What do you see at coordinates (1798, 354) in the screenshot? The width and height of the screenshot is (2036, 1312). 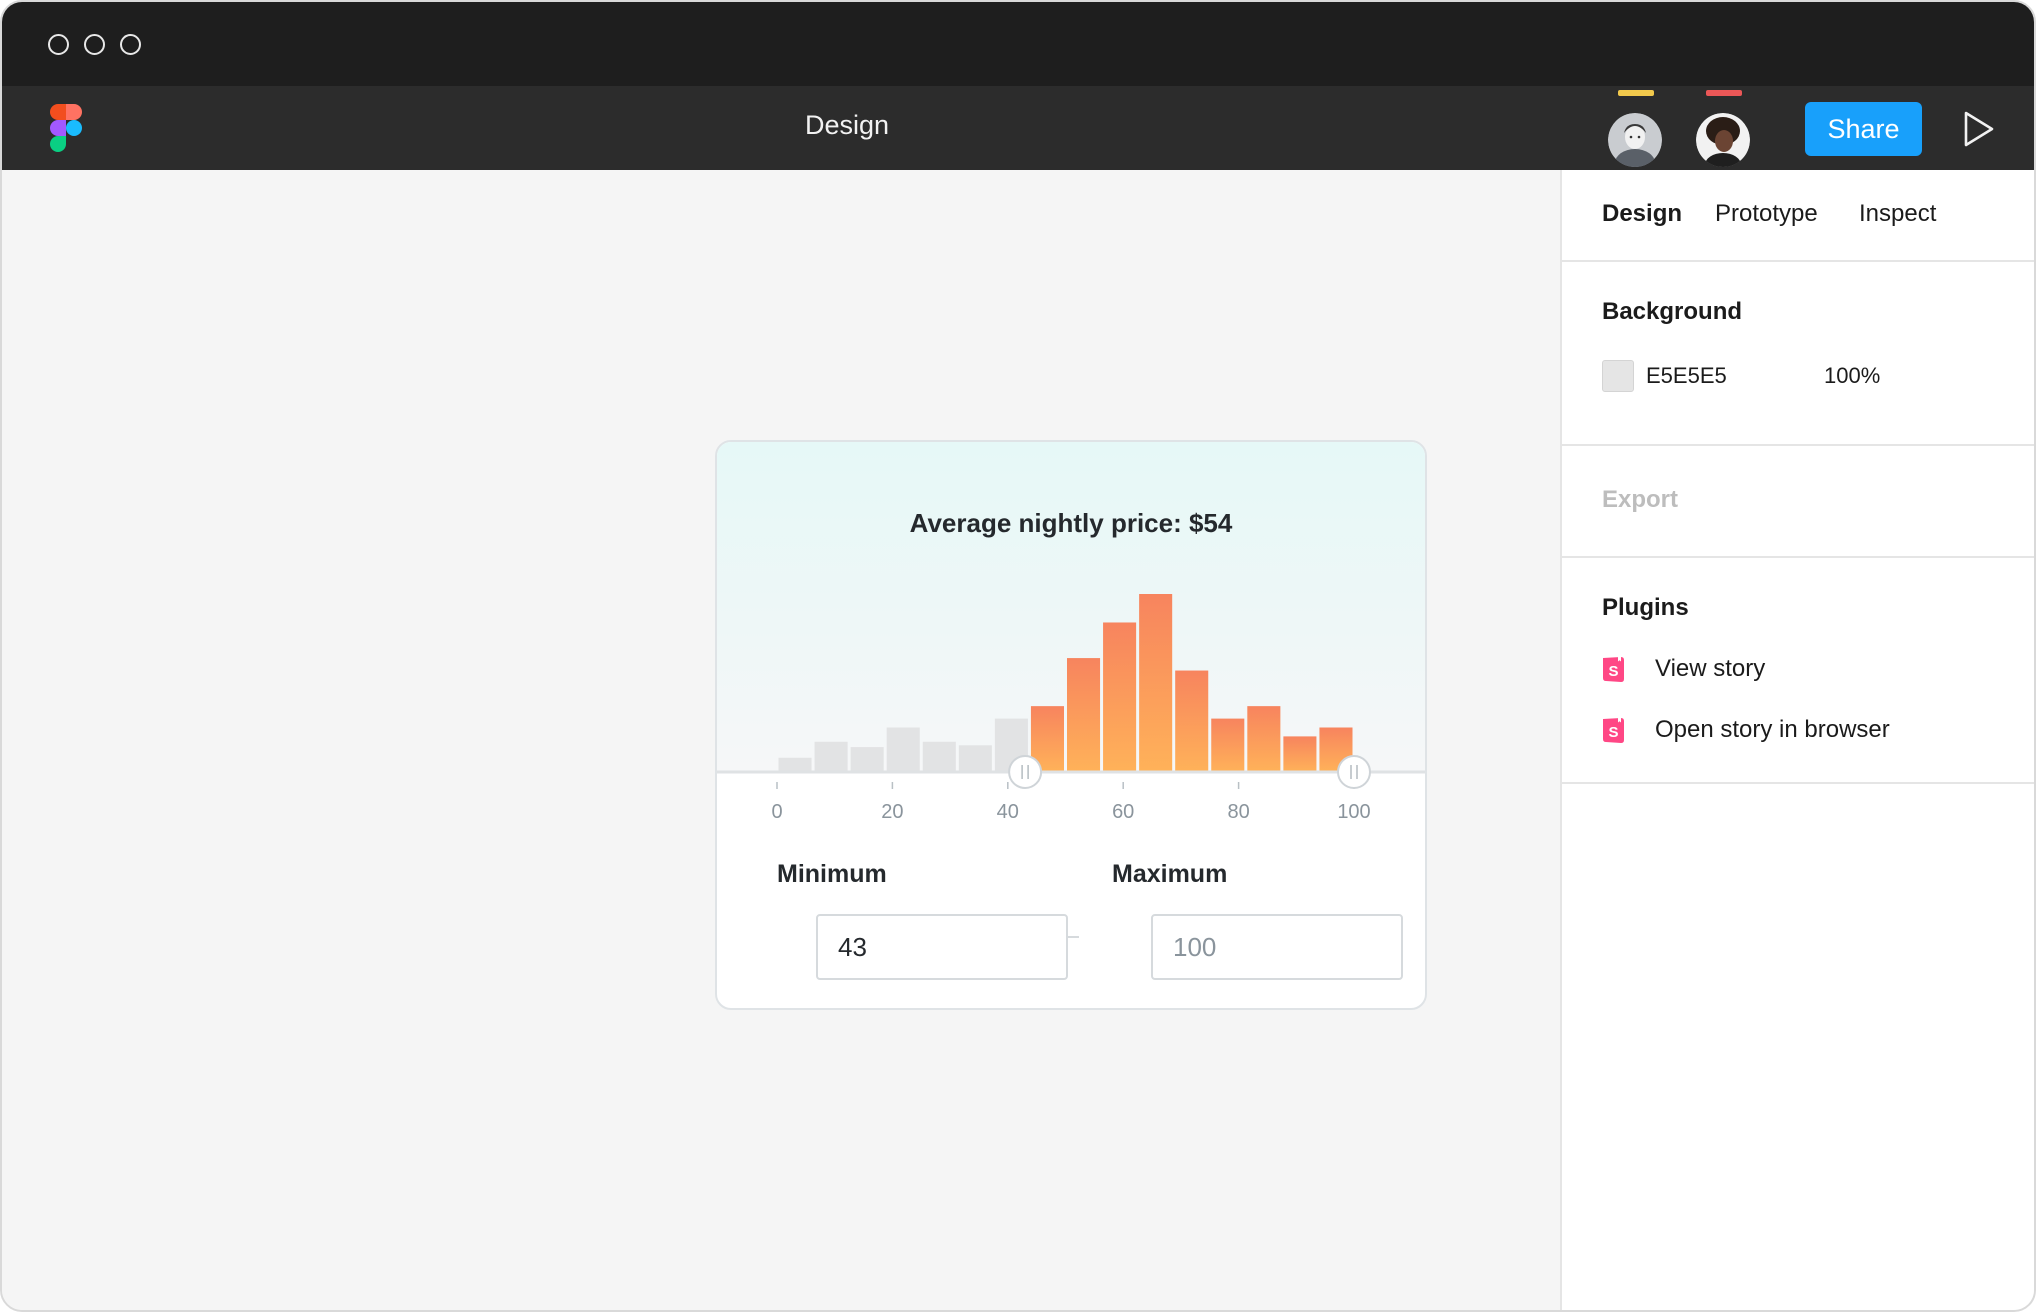 I see `background-section: Background E5E5E5 100%` at bounding box center [1798, 354].